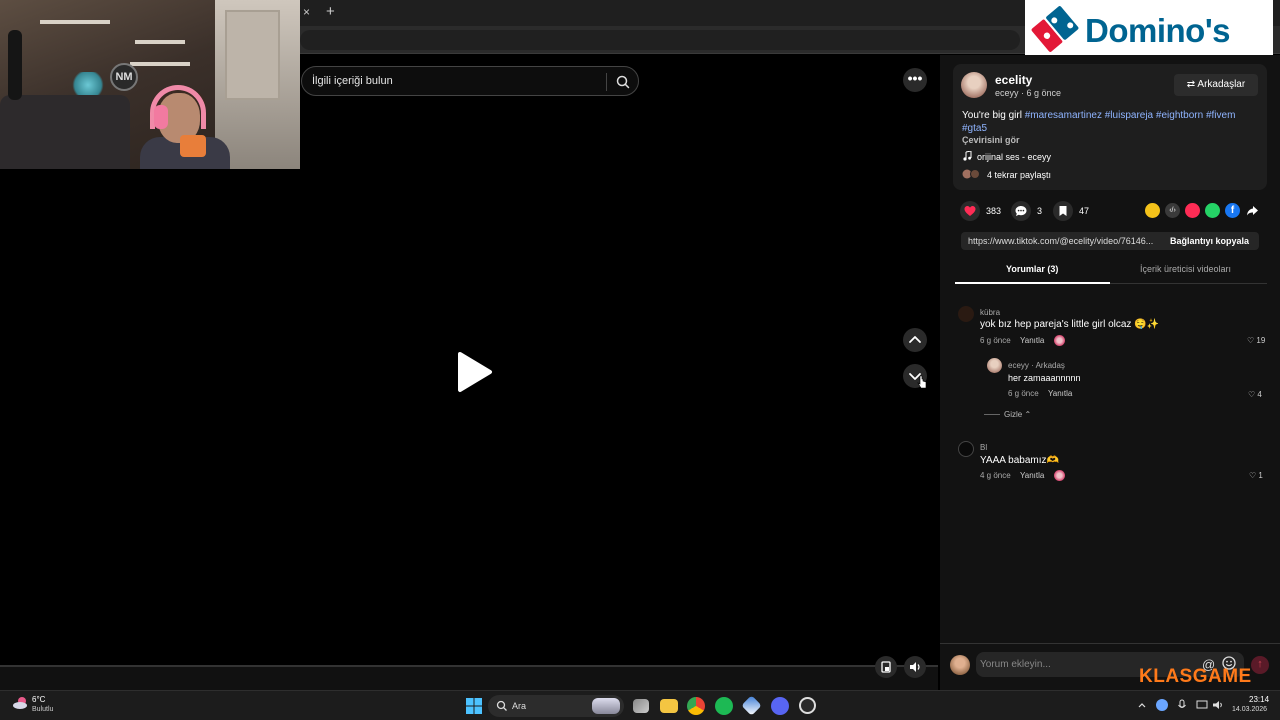  Describe the element at coordinates (474, 372) in the screenshot. I see `play-icon` at that location.